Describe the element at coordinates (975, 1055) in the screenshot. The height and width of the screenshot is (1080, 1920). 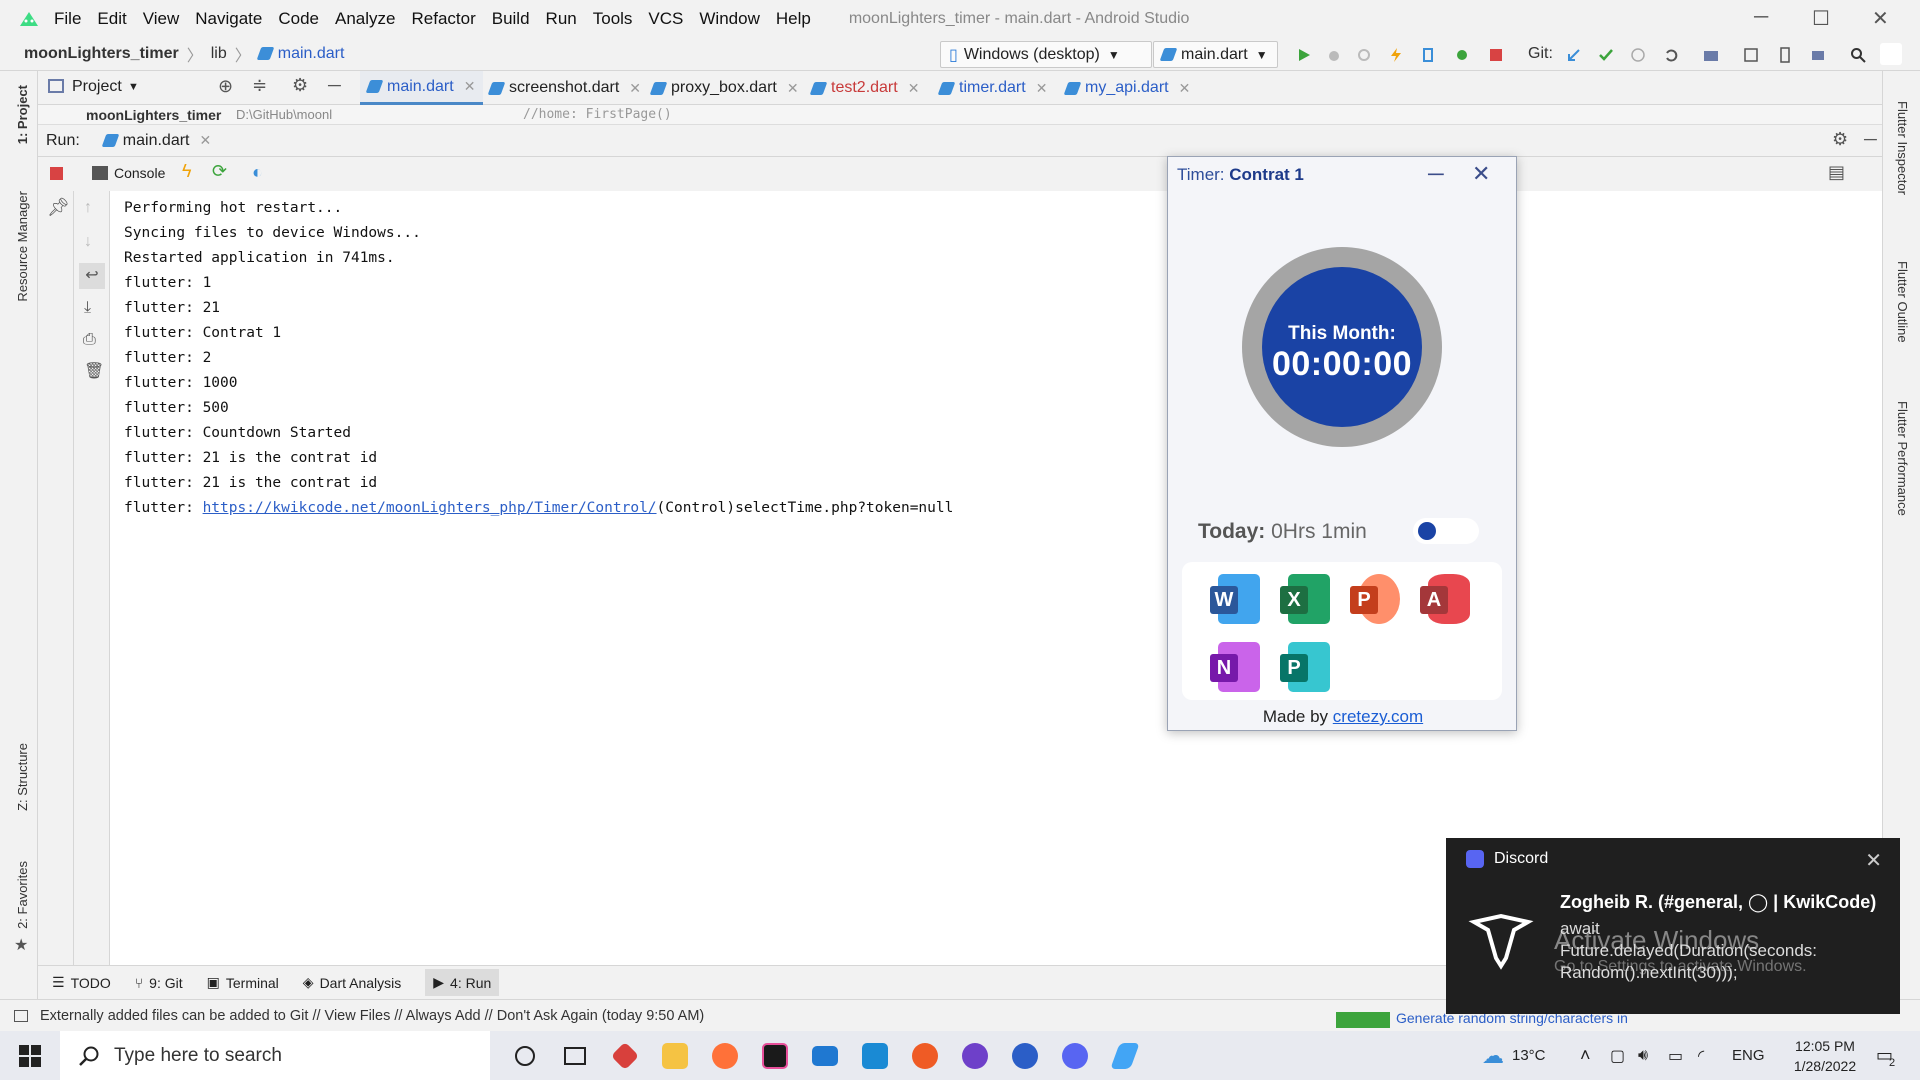
I see `github-desktop-icon` at that location.